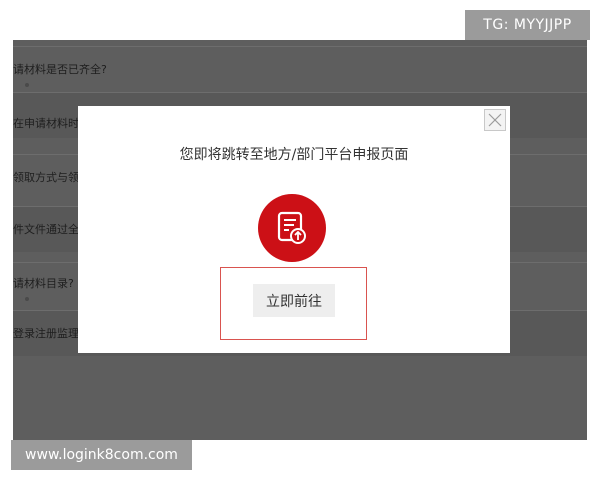 This screenshot has width=600, height=480. I want to click on dialog-message: 您即将跳转至地方/部门平台申报页面, so click(294, 155).